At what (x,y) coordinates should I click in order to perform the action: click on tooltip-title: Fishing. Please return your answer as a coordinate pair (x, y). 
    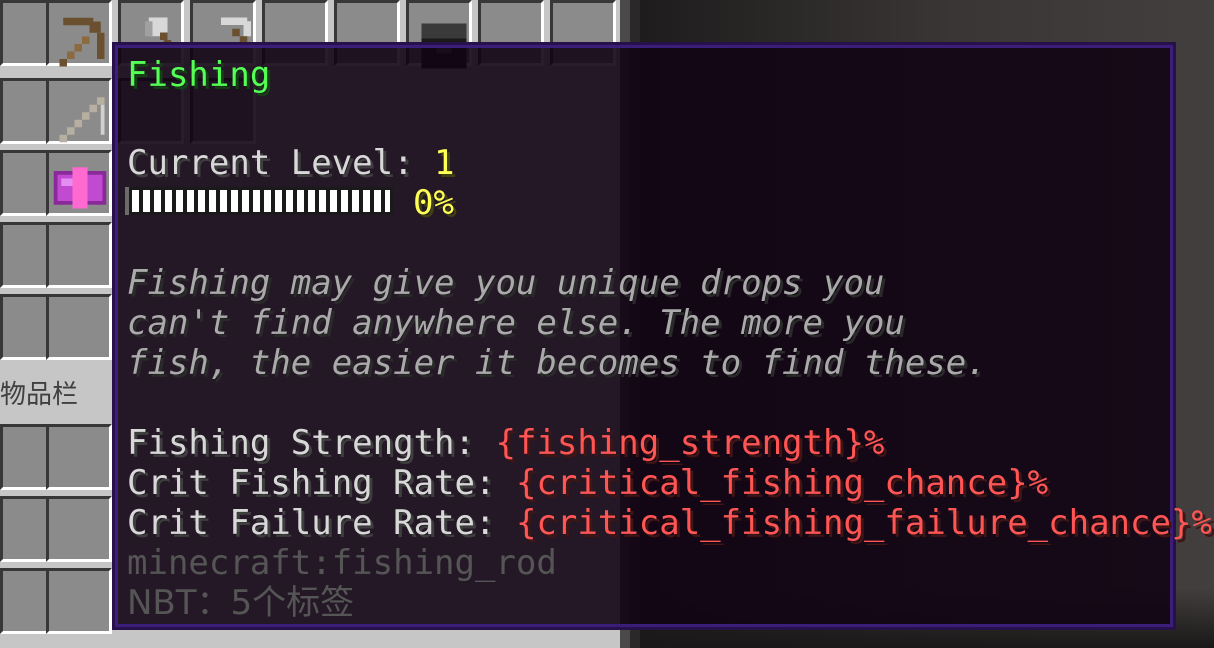
    Looking at the image, I should click on (199, 75).